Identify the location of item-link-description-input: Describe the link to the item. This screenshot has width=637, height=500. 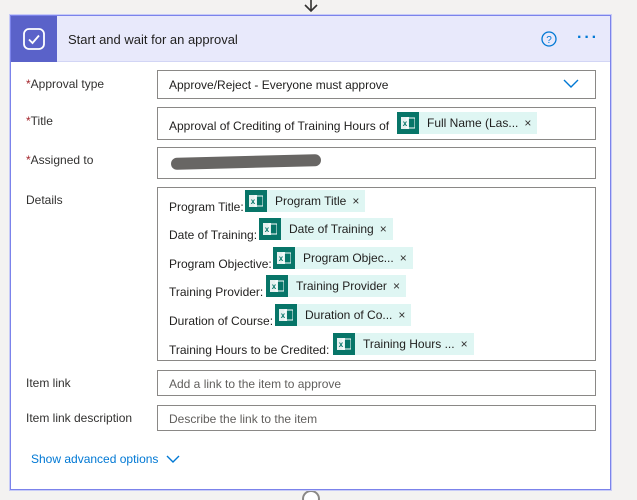
(376, 418).